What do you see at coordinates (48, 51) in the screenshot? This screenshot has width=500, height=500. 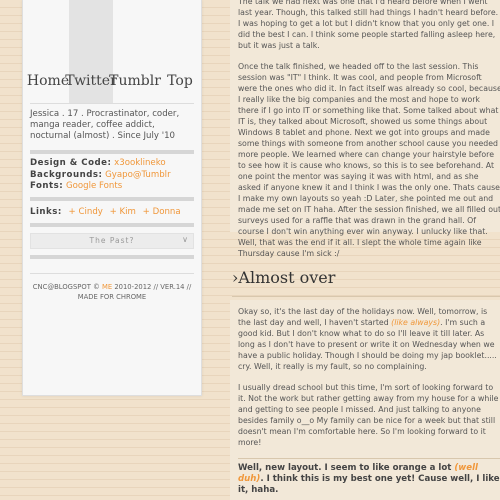 I see `nav-home-link: Home` at bounding box center [48, 51].